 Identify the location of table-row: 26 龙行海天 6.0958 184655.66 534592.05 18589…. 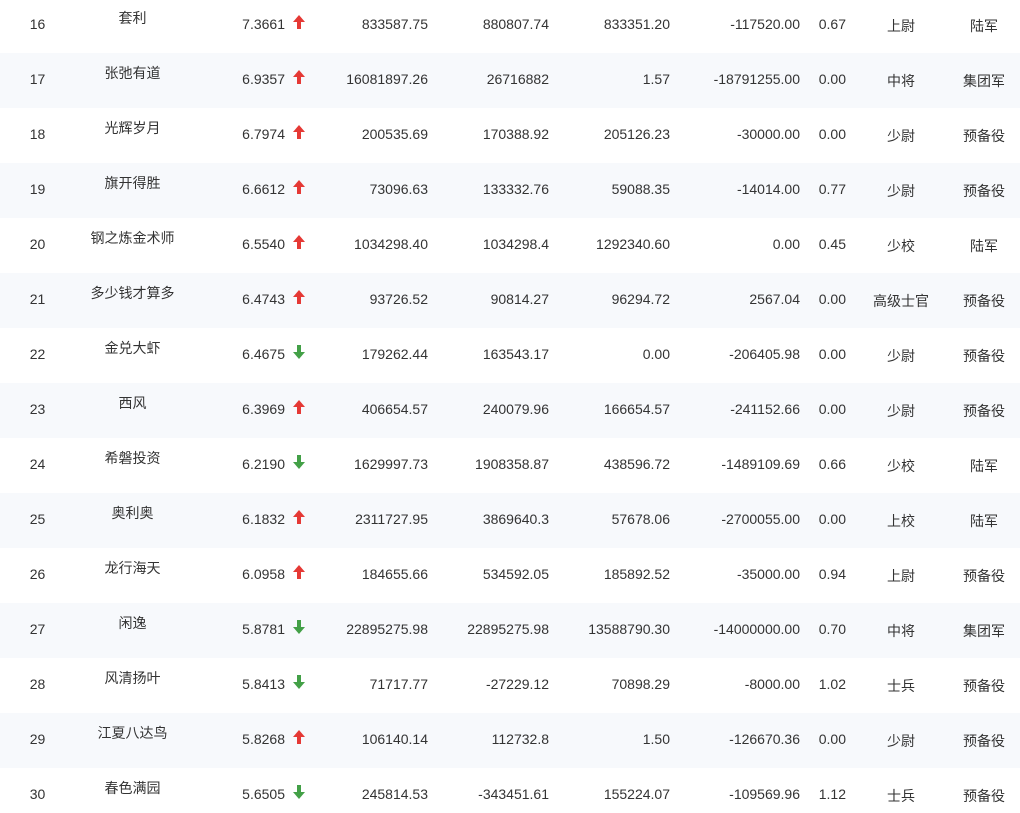
(510, 575).